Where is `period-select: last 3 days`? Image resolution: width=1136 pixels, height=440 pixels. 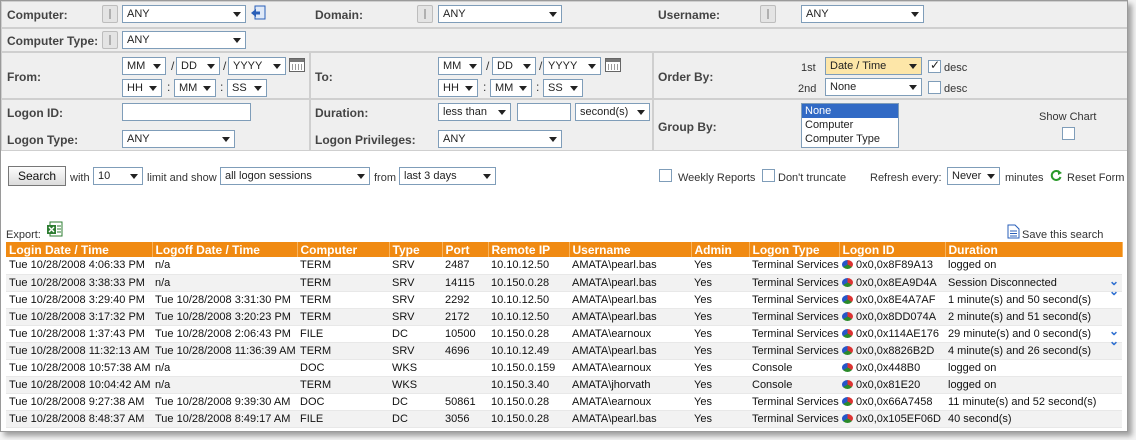
period-select: last 3 days is located at coordinates (447, 176).